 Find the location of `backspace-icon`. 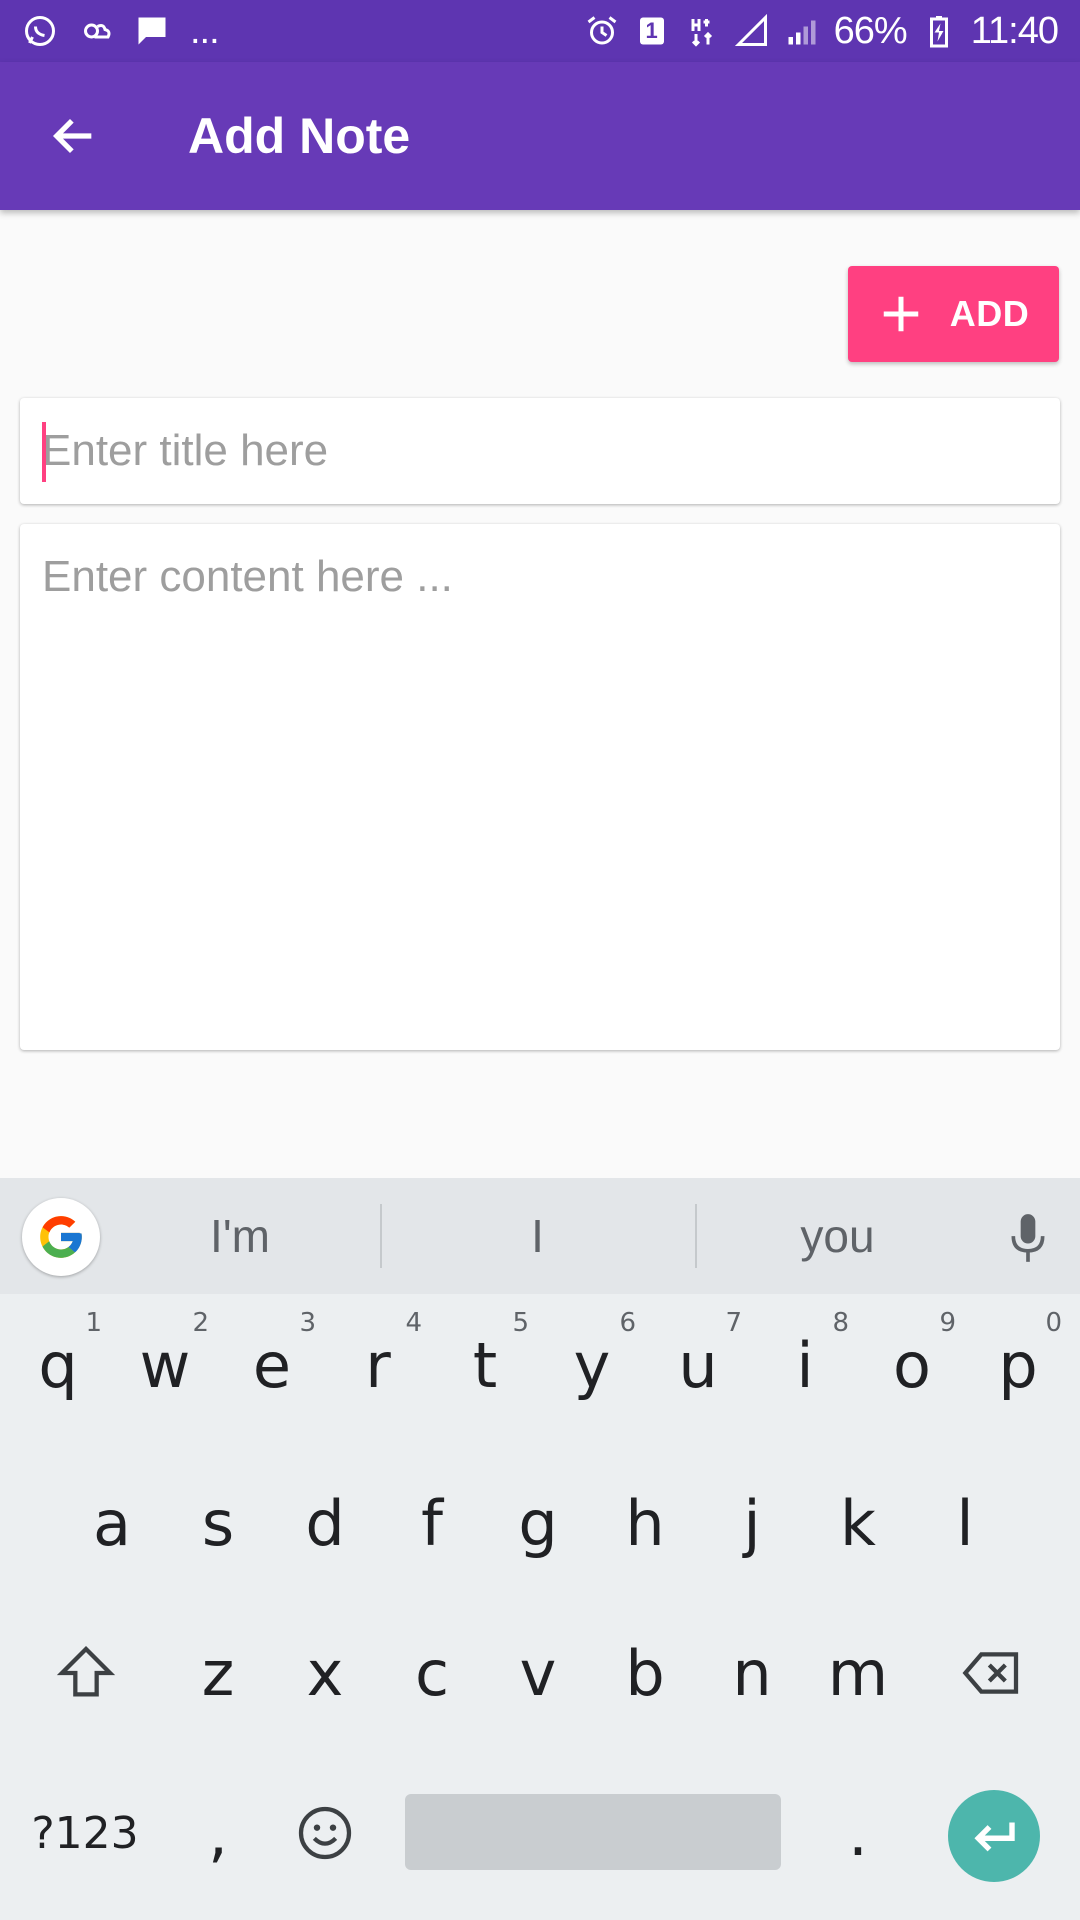

backspace-icon is located at coordinates (990, 1673).